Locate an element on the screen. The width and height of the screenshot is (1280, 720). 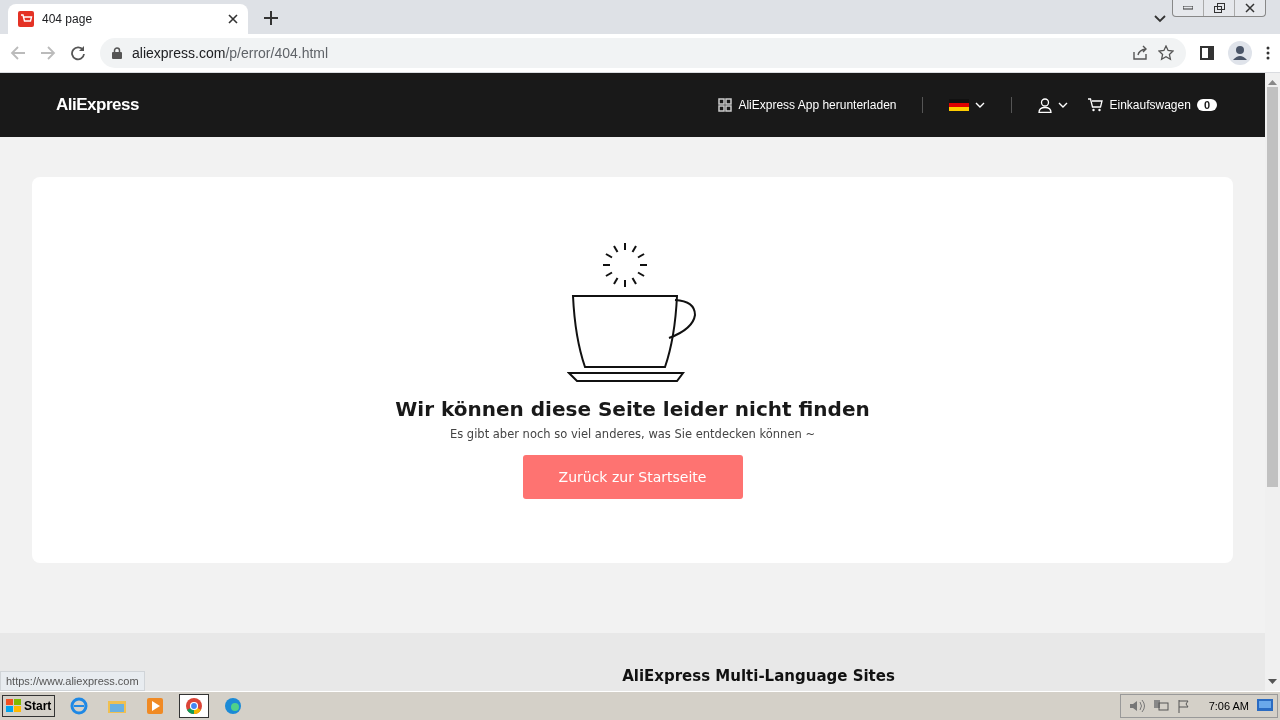
language-selector is located at coordinates (967, 105).